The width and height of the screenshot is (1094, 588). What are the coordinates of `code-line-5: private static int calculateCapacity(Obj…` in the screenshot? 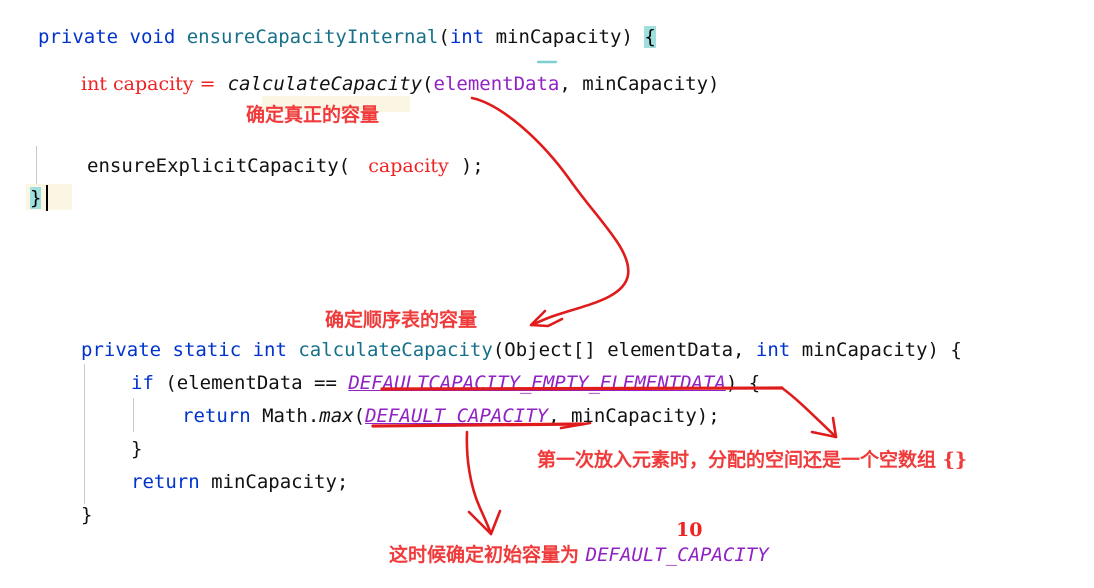 It's located at (521, 350).